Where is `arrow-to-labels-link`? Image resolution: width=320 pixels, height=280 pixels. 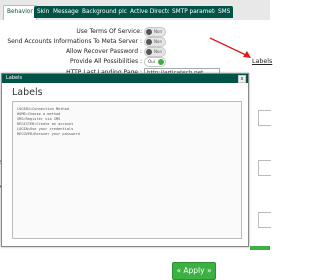 arrow-to-labels-link is located at coordinates (229, 47).